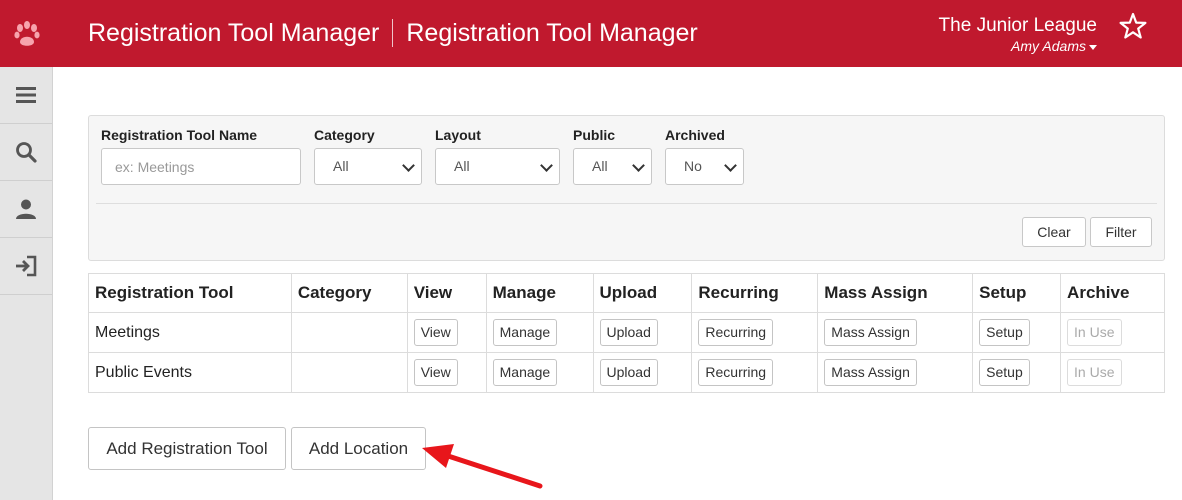 This screenshot has width=1182, height=500. What do you see at coordinates (642, 293) in the screenshot?
I see `column-header: Upload` at bounding box center [642, 293].